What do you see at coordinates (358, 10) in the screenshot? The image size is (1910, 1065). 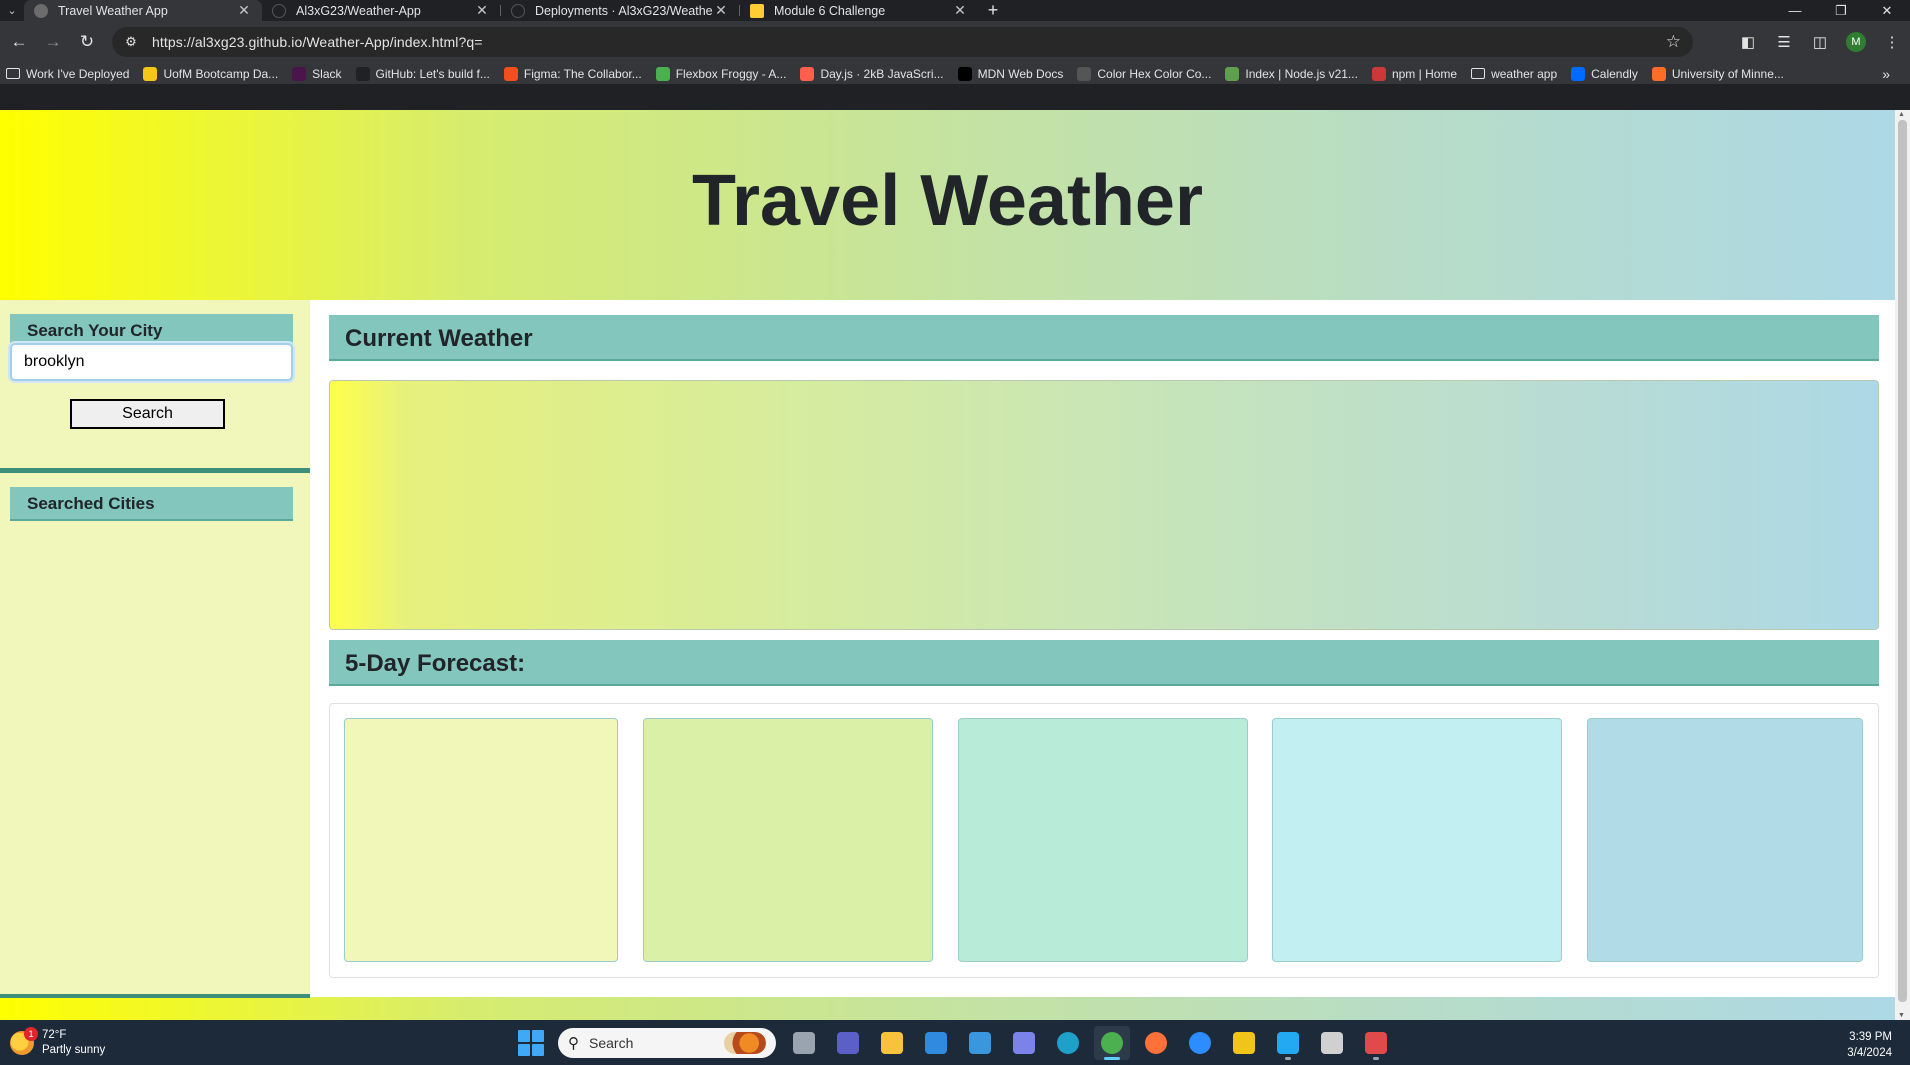 I see `tab-title: Al3xG23/Weather-App` at bounding box center [358, 10].